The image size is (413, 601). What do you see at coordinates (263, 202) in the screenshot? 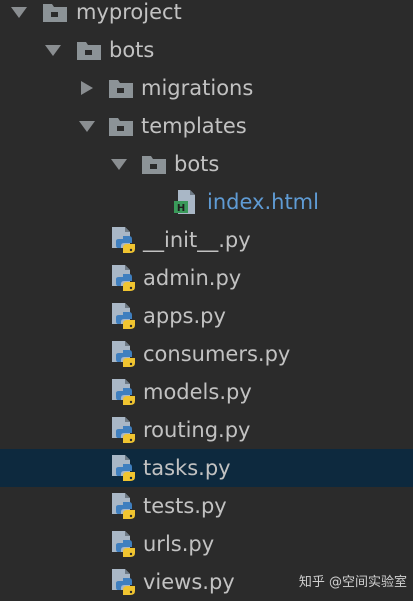
I see `tree-item-label: index.html` at bounding box center [263, 202].